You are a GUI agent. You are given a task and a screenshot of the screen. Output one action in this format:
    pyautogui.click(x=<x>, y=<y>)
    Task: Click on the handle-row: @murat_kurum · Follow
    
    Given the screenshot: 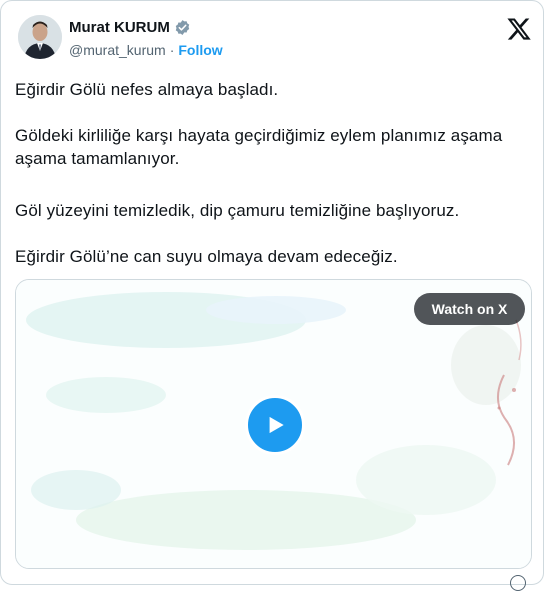 What is the action you would take?
    pyautogui.click(x=146, y=50)
    